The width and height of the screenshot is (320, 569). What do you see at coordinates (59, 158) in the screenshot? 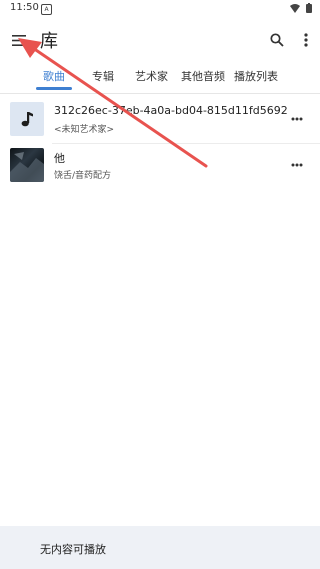
I see `song-title: 他` at bounding box center [59, 158].